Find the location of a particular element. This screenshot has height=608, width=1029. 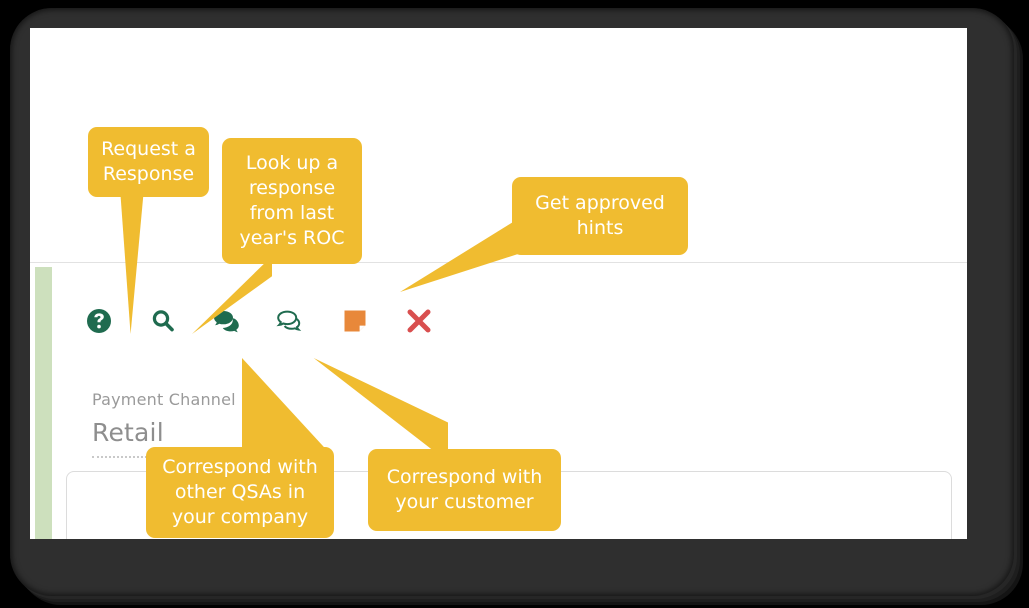

callout-correspond-with-customer-text: Correspond with your customer is located at coordinates (464, 489).